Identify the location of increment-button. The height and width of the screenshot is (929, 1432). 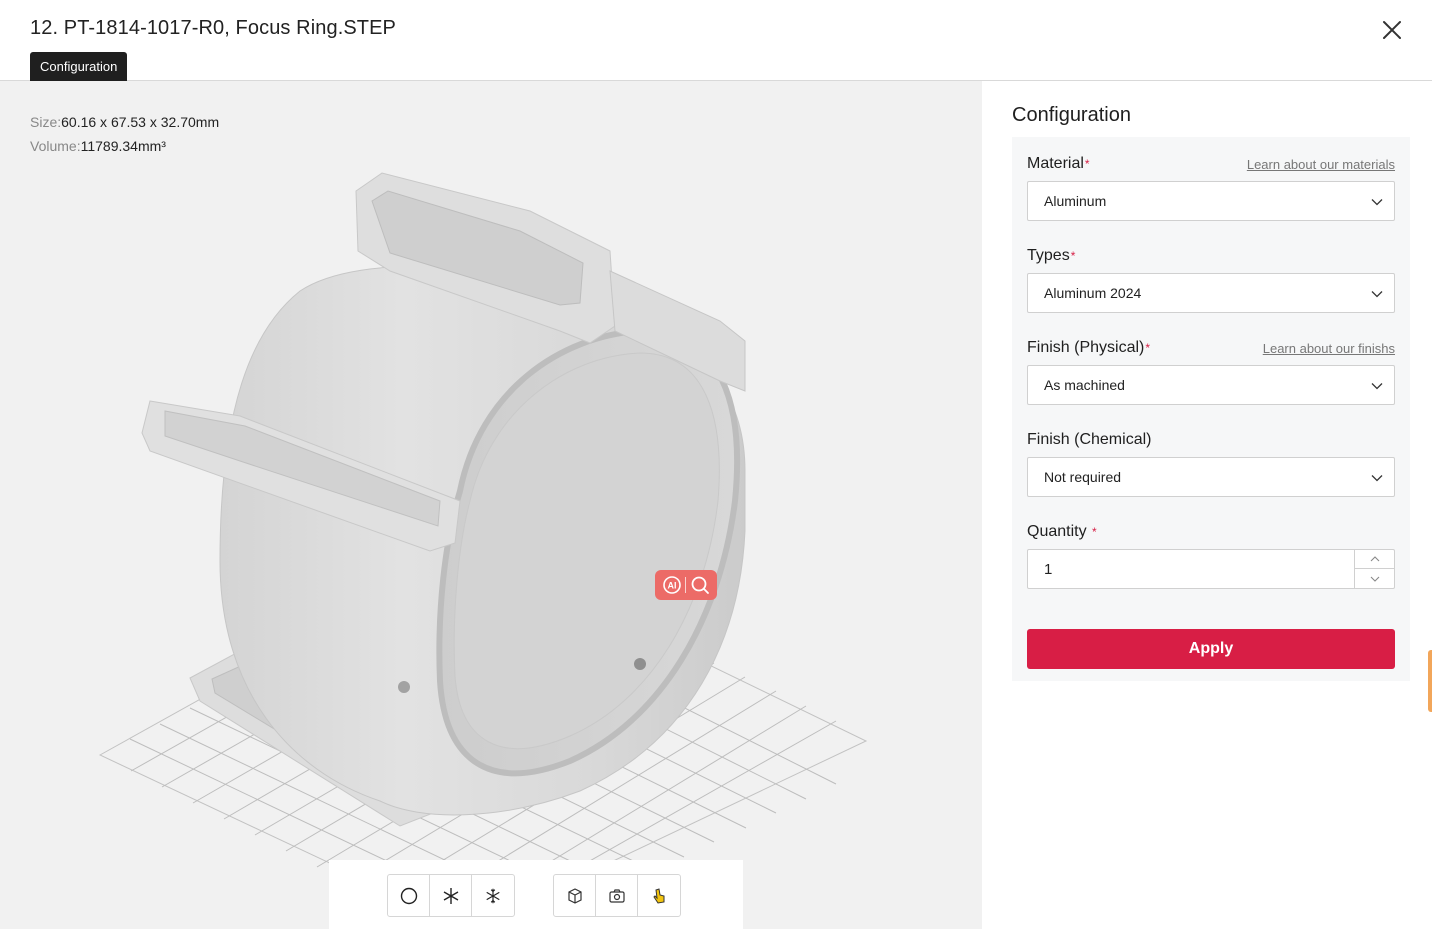
(1374, 559).